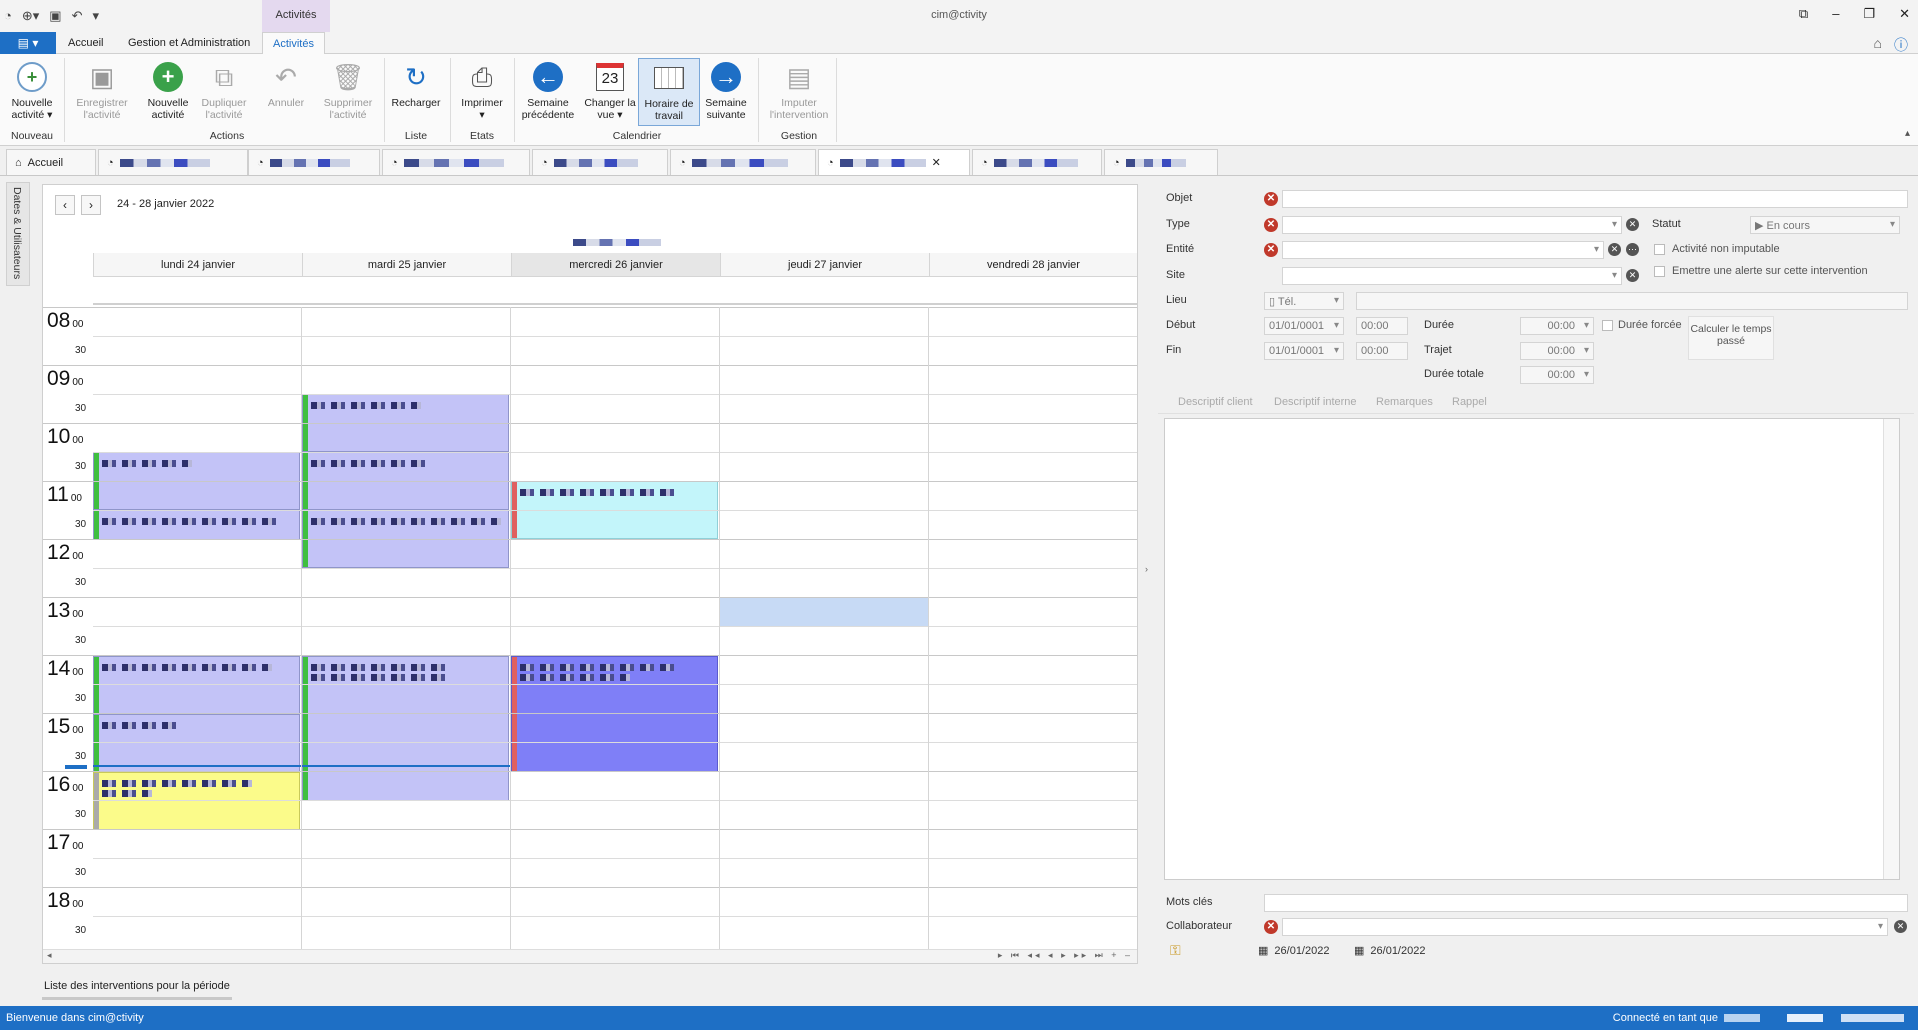 The width and height of the screenshot is (1918, 1030). Describe the element at coordinates (1901, 45) in the screenshot. I see `info-icon: ⓘ` at that location.